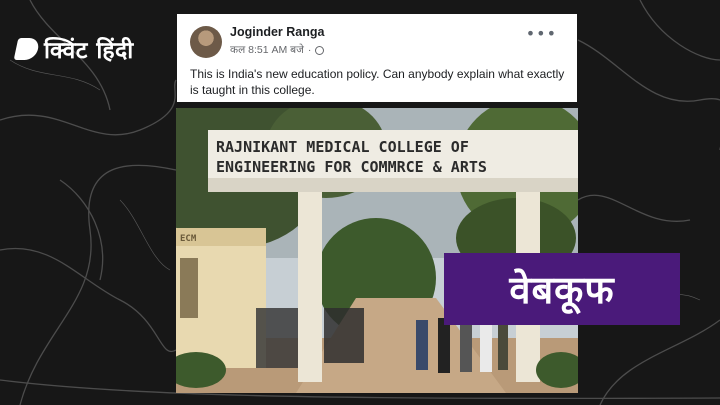 Image resolution: width=720 pixels, height=405 pixels. I want to click on author-avatar, so click(206, 42).